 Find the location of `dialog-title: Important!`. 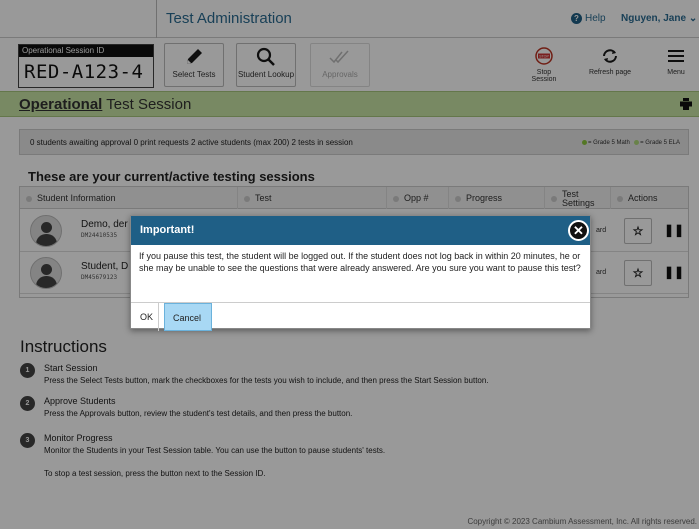

dialog-title: Important! is located at coordinates (360, 230).